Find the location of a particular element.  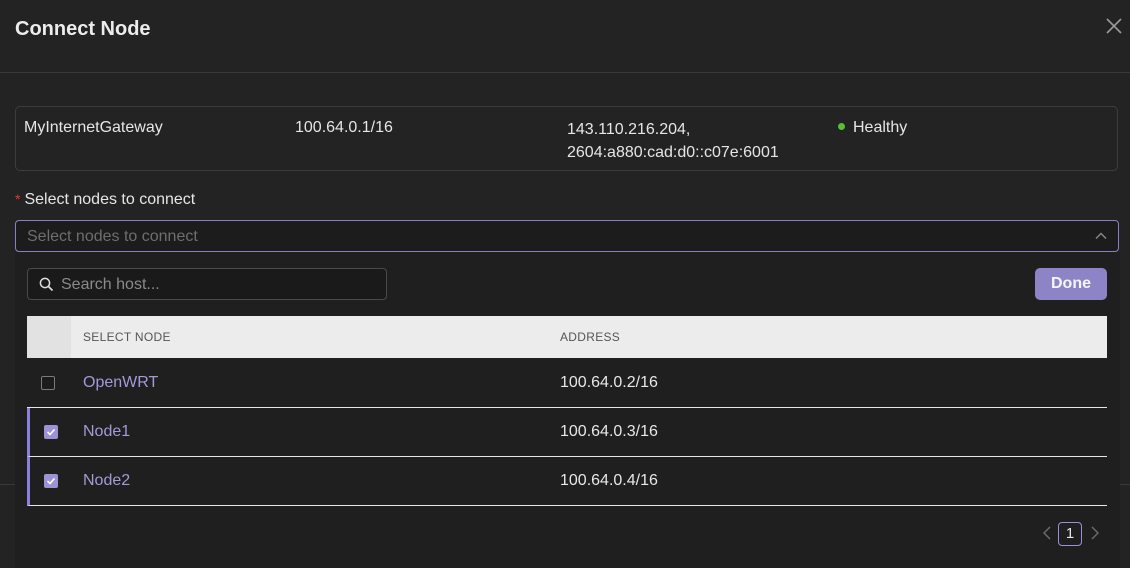

table-header: SELECT NODE ADDRESS is located at coordinates (567, 337).